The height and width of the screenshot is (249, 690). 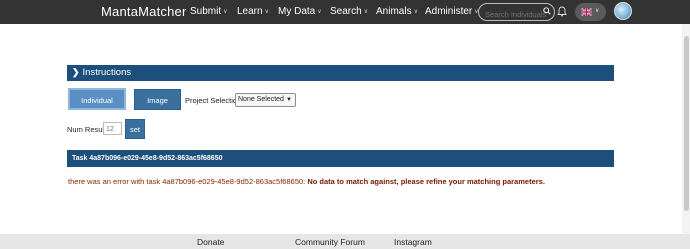 I want to click on brand-logo-text: MantaMatcher, so click(x=144, y=11).